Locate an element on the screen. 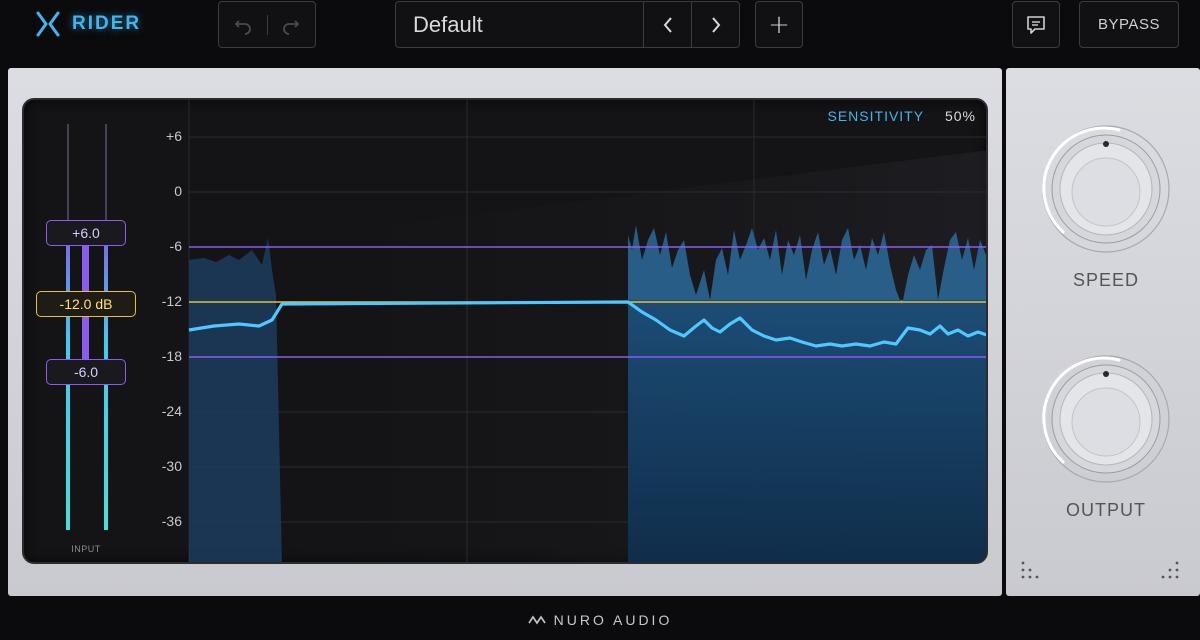  input-meter-right is located at coordinates (106, 385).